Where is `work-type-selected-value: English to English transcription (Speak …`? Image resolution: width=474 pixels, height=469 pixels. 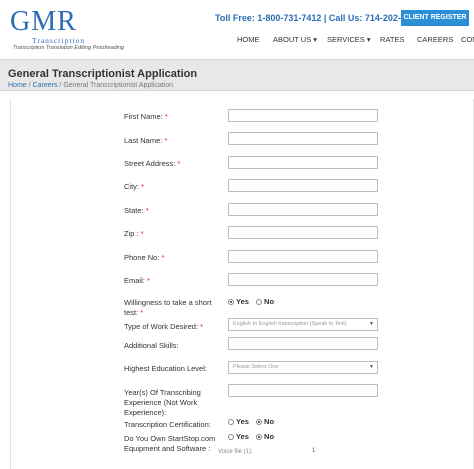 work-type-selected-value: English to English transcription (Speak … is located at coordinates (290, 324).